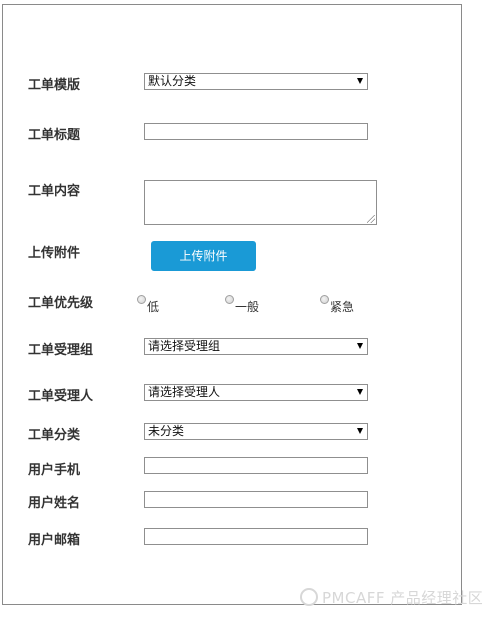  I want to click on upload-attachment-button: 上传附件, so click(203, 256).